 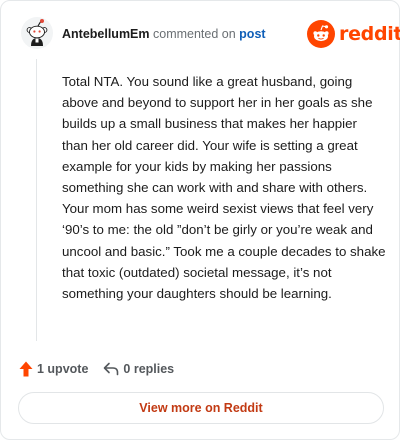 I want to click on view-more-button: View more on Reddit, so click(x=201, y=408).